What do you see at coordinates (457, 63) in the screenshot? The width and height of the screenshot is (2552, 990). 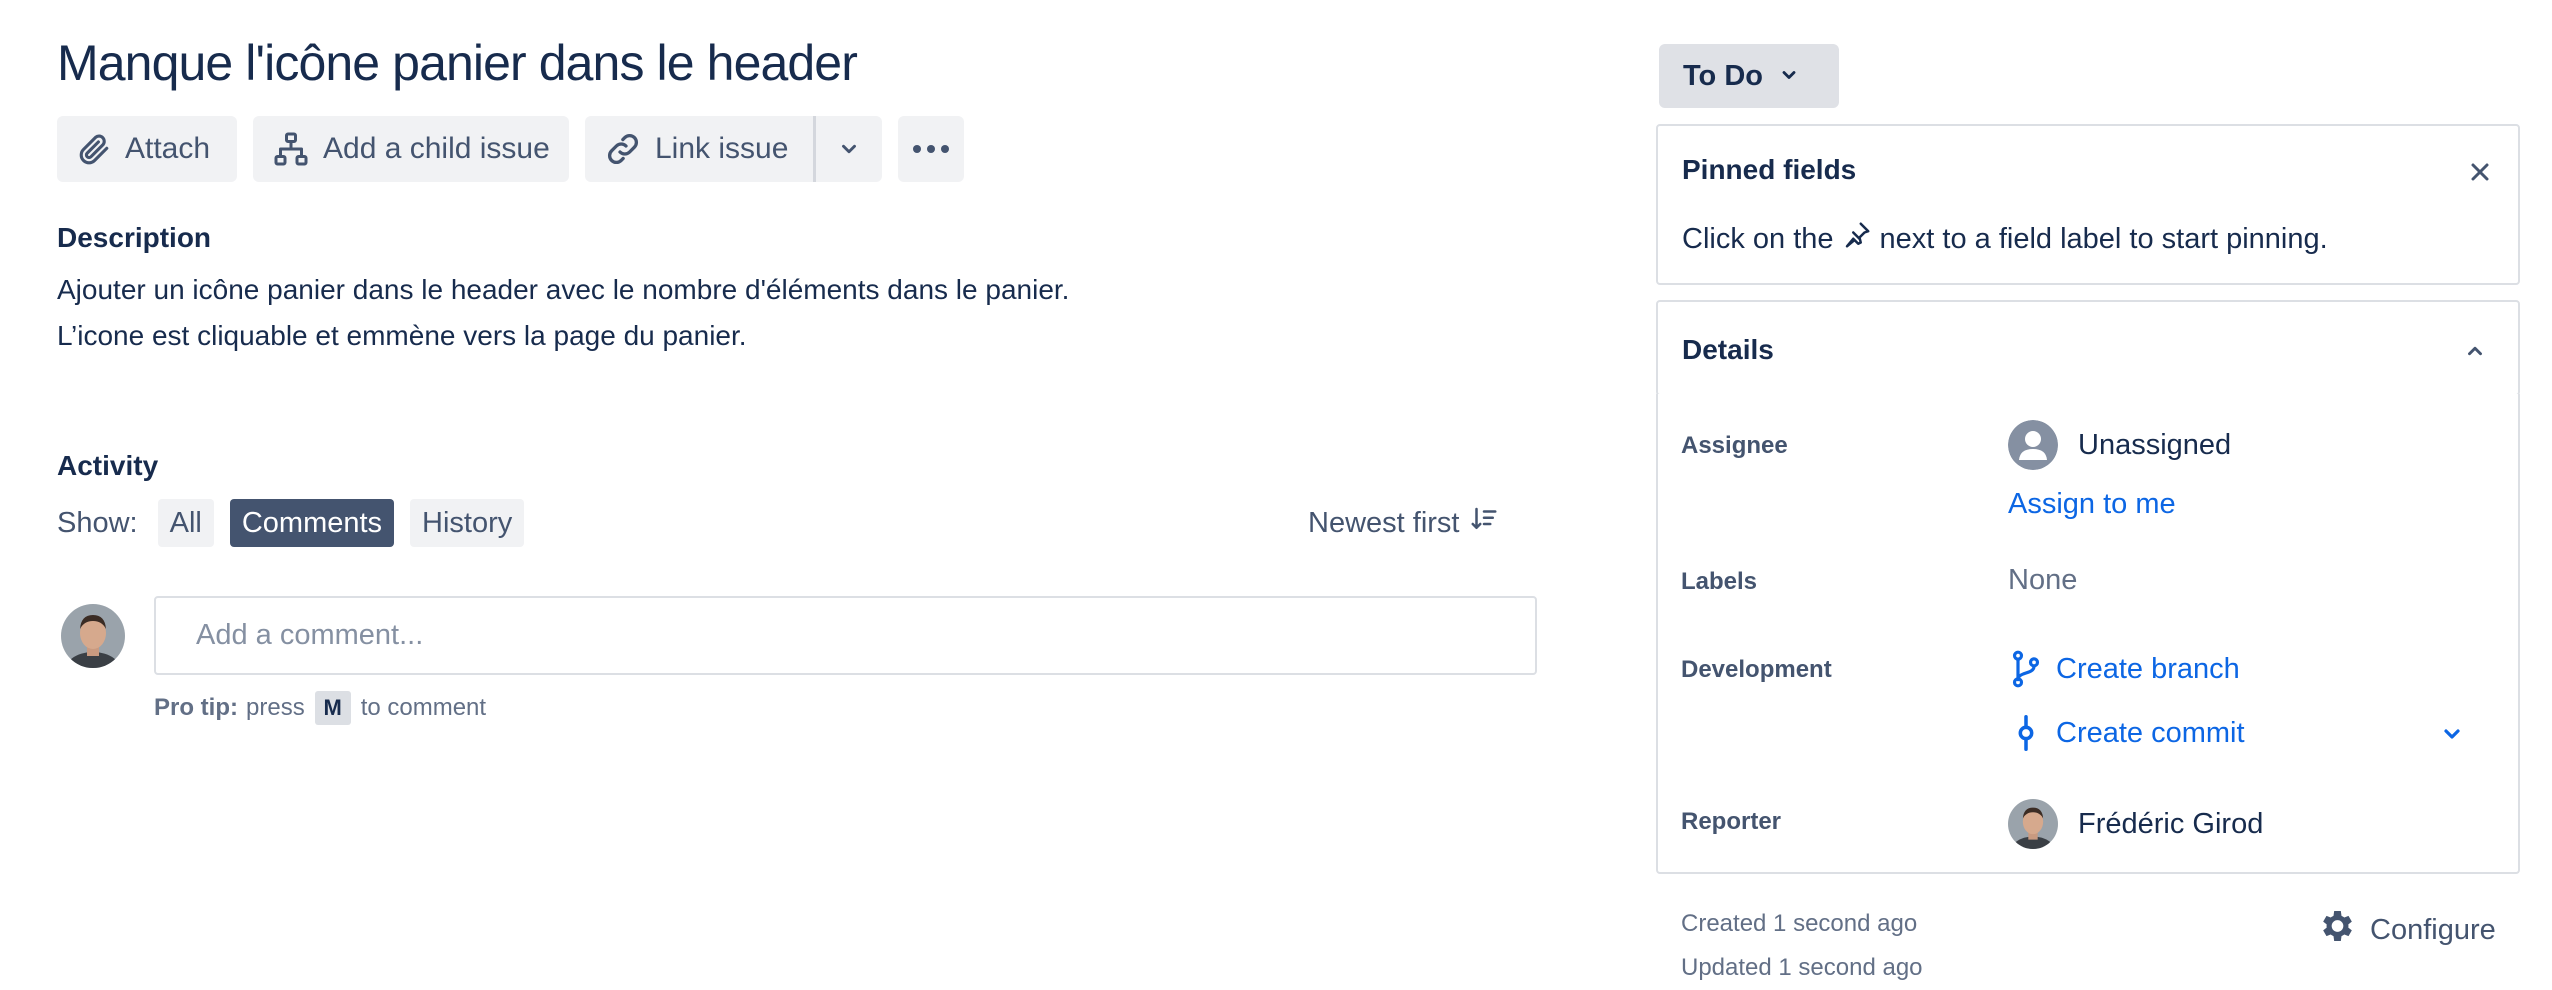 I see `issue-title: Manque l'icône panier dans le header` at bounding box center [457, 63].